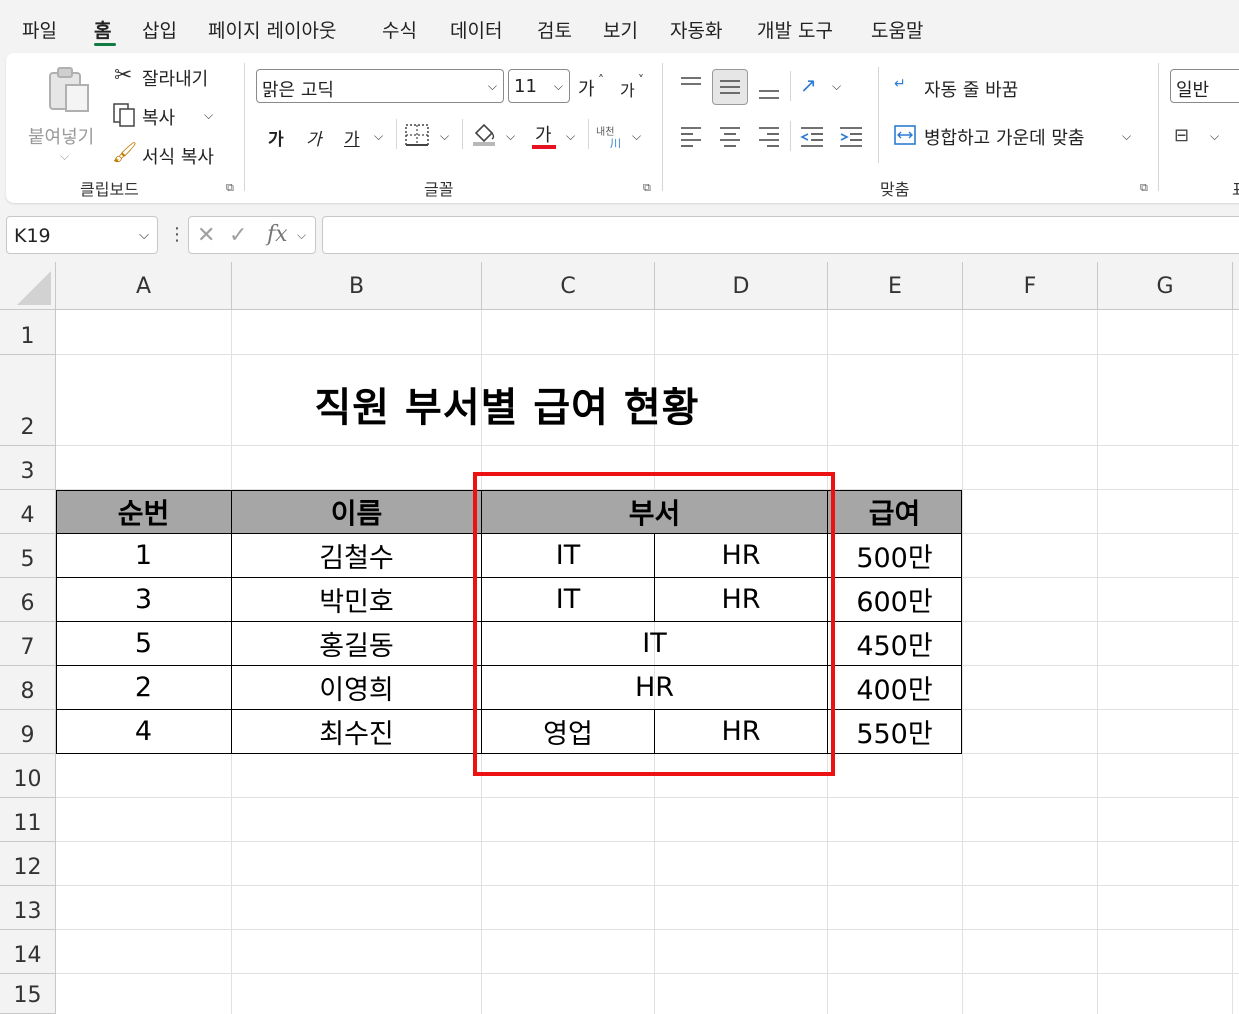  Describe the element at coordinates (28, 400) in the screenshot. I see `row-header-2: 2` at that location.